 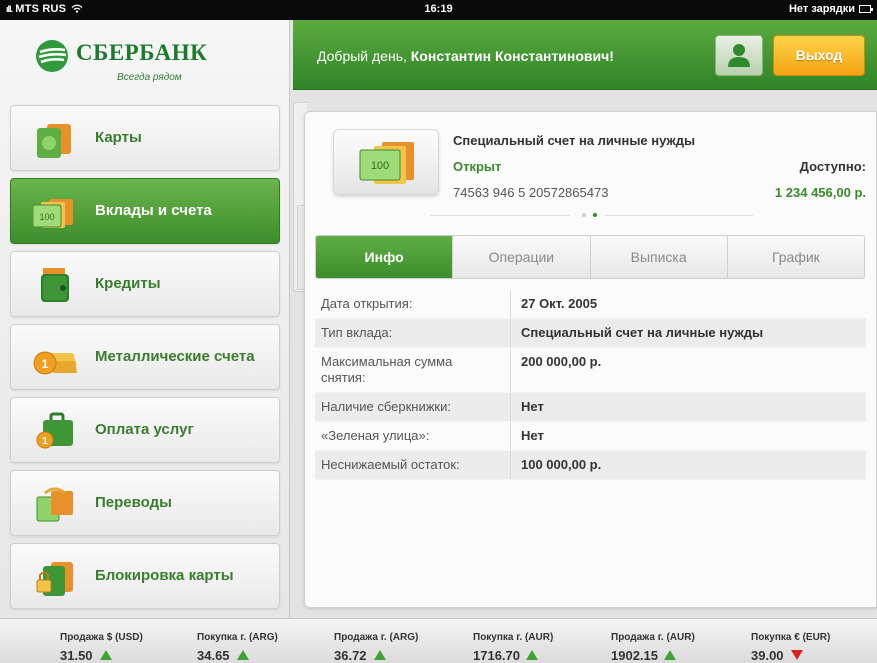 What do you see at coordinates (797, 655) in the screenshot?
I see `arrow-down-icon` at bounding box center [797, 655].